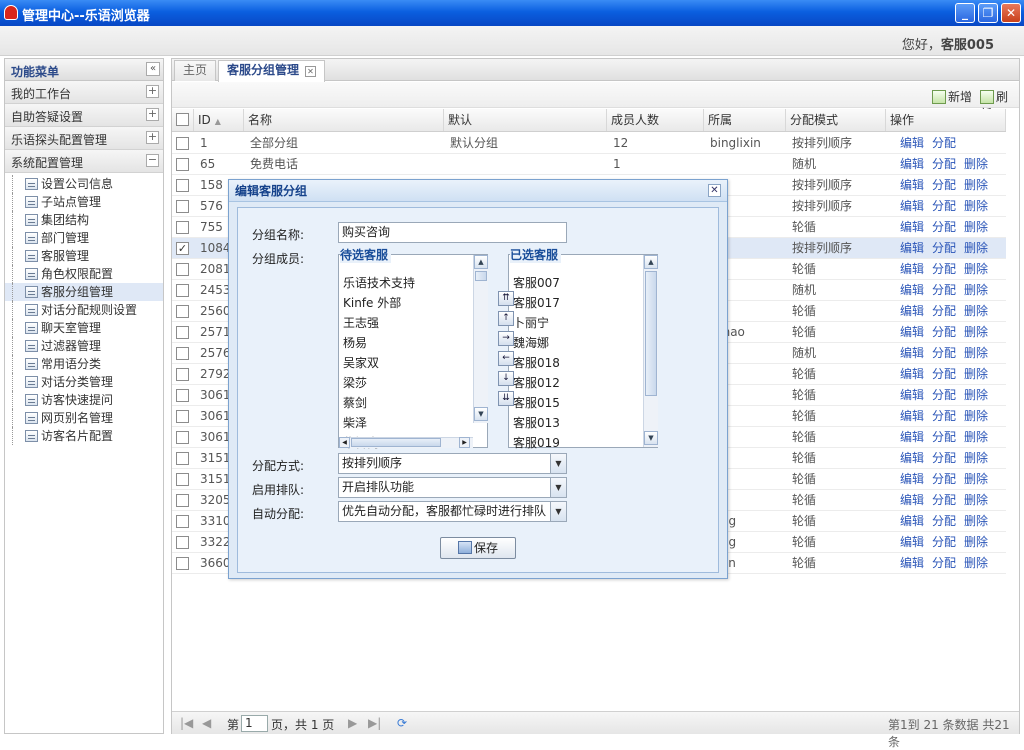  Describe the element at coordinates (651, 262) in the screenshot. I see `scroll-up-icon: ▲` at that location.